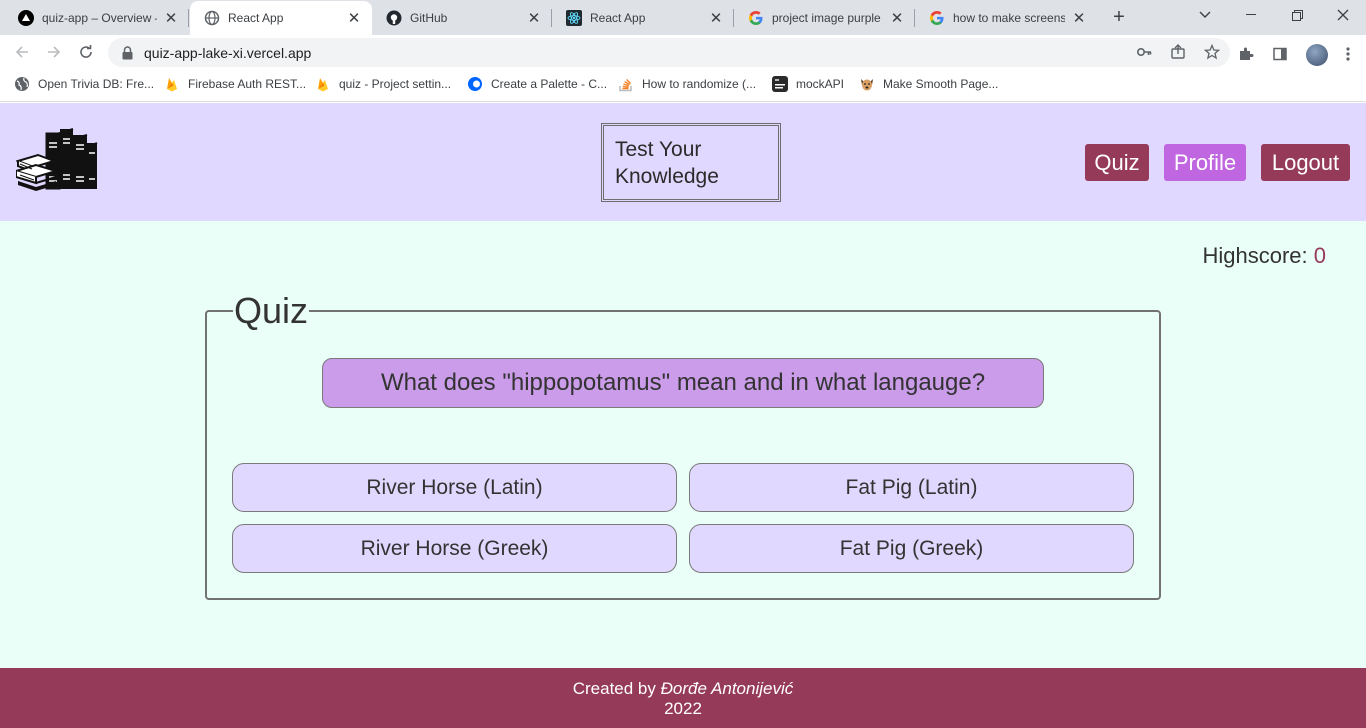 This screenshot has width=1366, height=728. Describe the element at coordinates (780, 84) in the screenshot. I see `mockapi-icon` at that location.